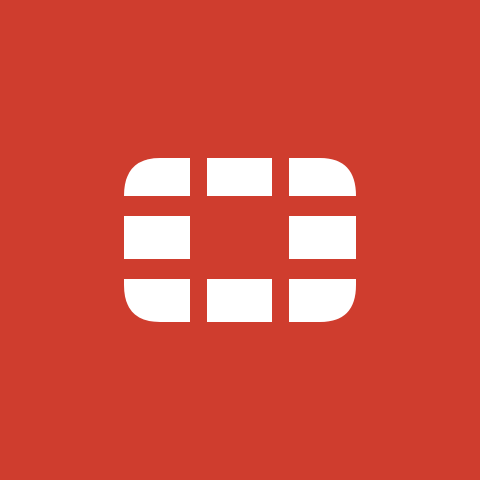  I want to click on logo-block-top-left, so click(157, 177).